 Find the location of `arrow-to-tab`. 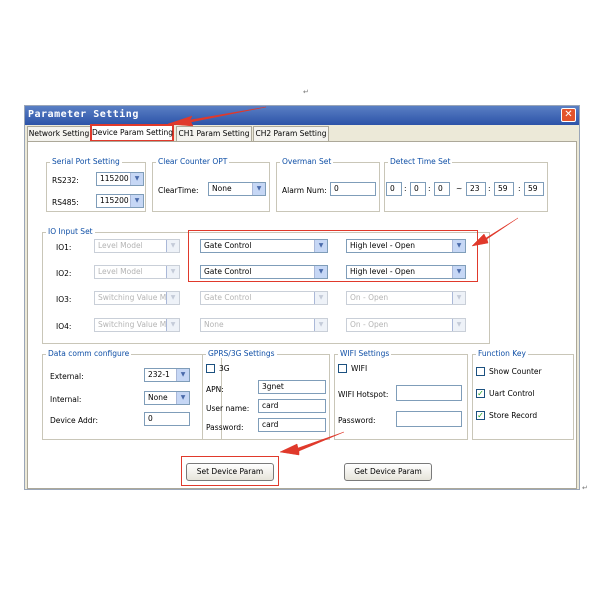

arrow-to-tab is located at coordinates (217, 116).